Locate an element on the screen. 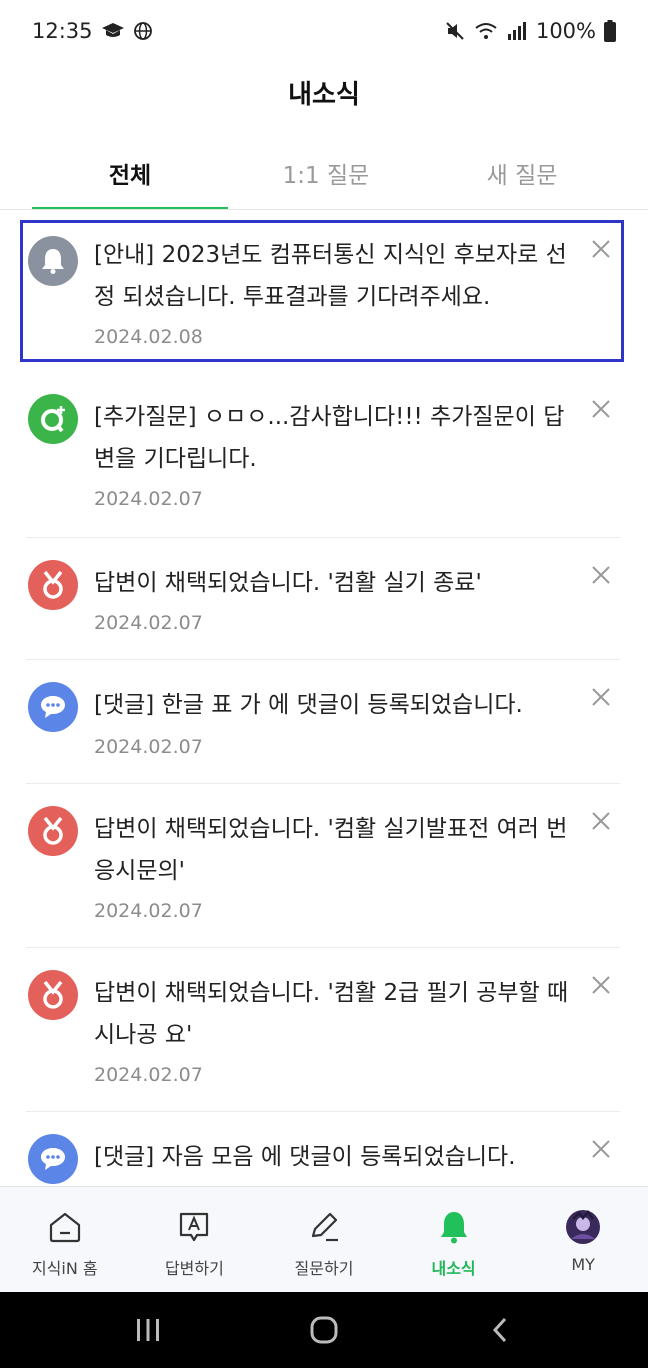 This screenshot has width=648, height=1368. q-plus-icon is located at coordinates (53, 419).